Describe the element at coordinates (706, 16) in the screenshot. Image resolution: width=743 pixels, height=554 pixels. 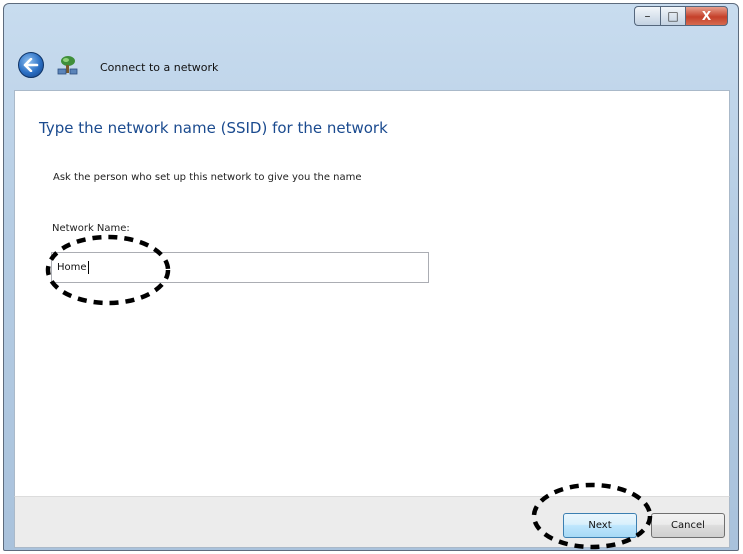
I see `close-button: X` at that location.